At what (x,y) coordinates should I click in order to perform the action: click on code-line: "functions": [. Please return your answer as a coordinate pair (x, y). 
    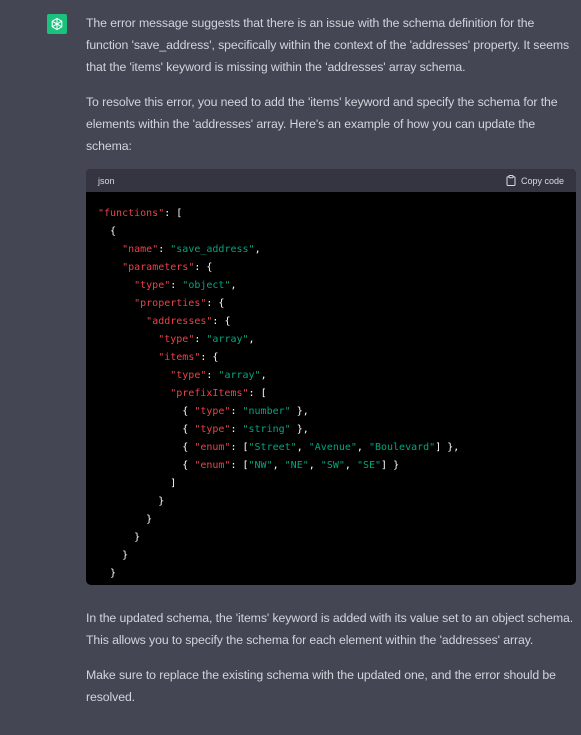
    Looking at the image, I should click on (140, 213).